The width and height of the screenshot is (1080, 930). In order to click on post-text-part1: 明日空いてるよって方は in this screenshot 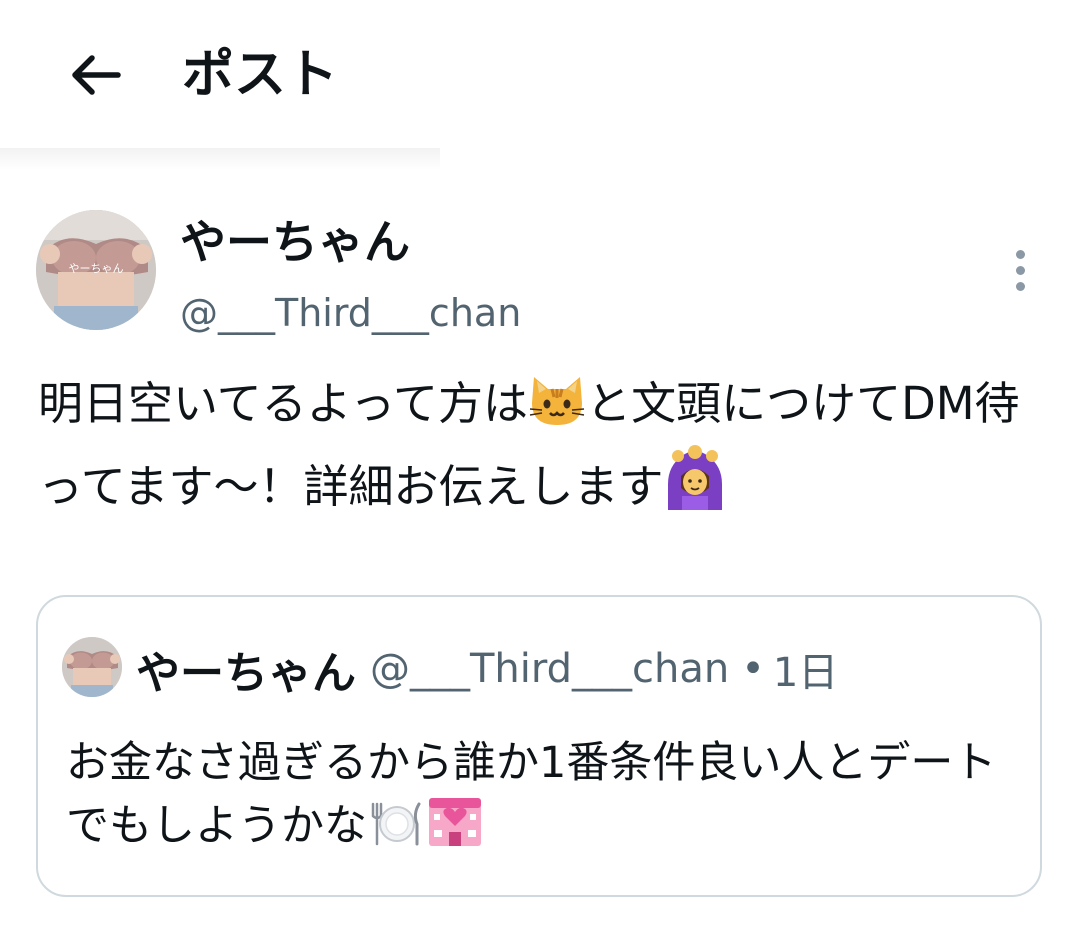, I will do `click(283, 403)`.